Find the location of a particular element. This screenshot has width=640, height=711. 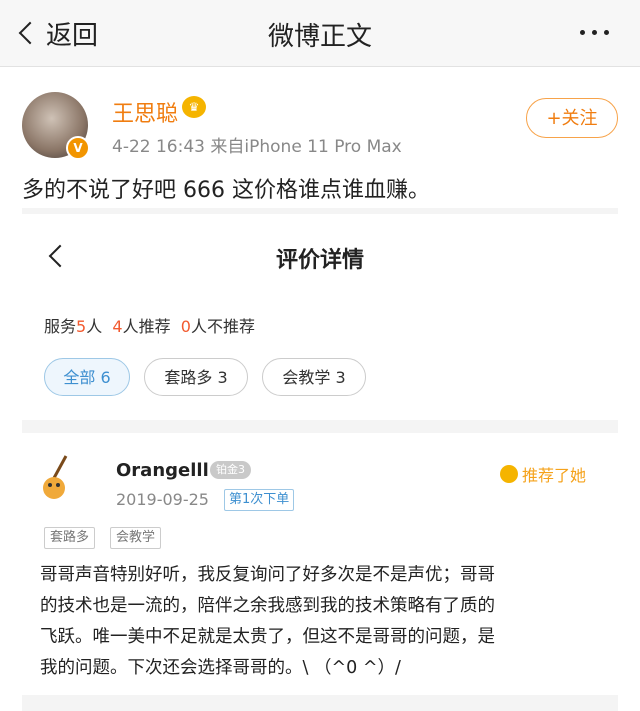

review-tag: 套路多 is located at coordinates (70, 538).